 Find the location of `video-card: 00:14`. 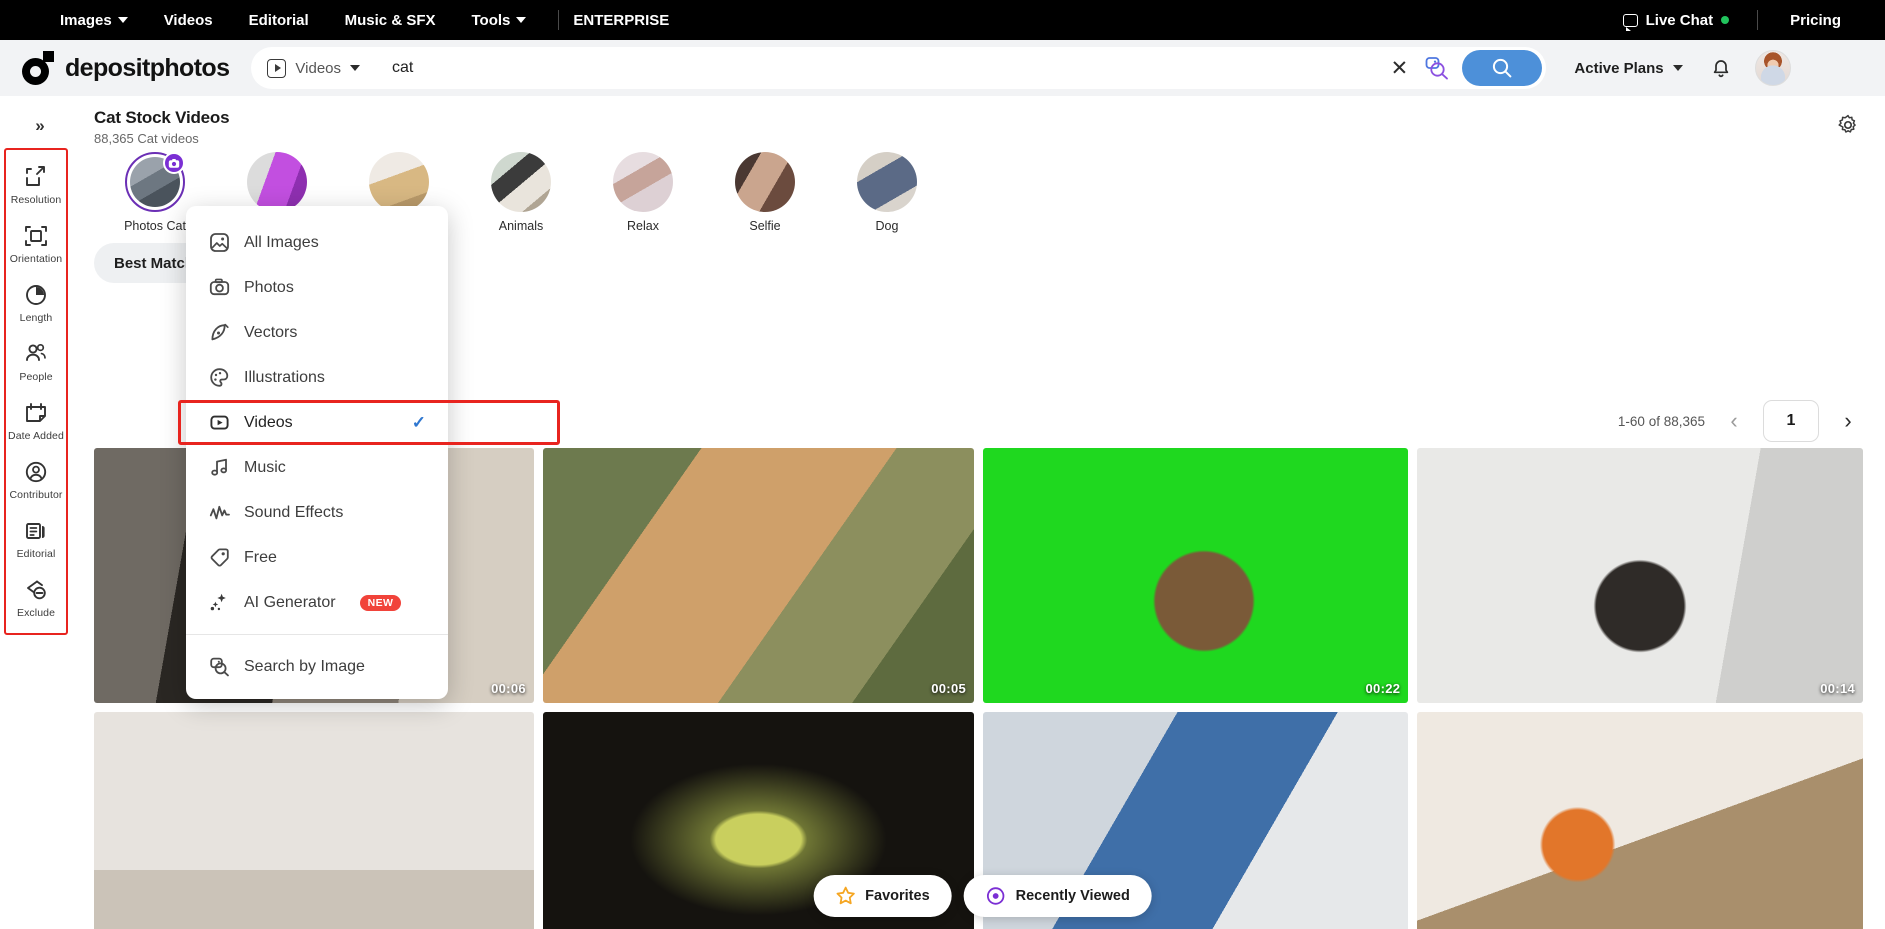

video-card: 00:14 is located at coordinates (1640, 575).